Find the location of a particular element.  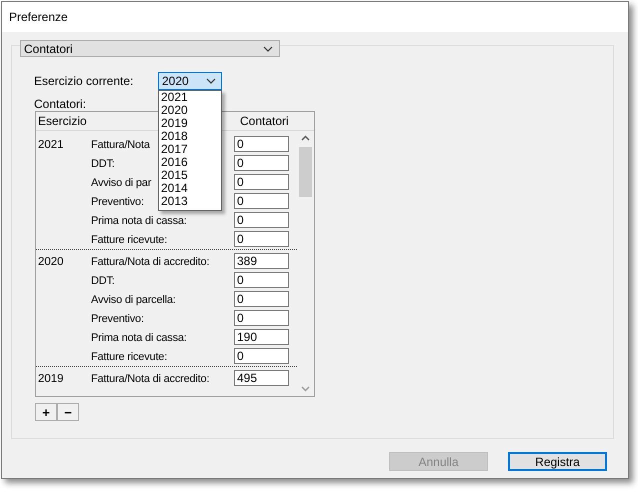

counter-field: 190 is located at coordinates (261, 336).